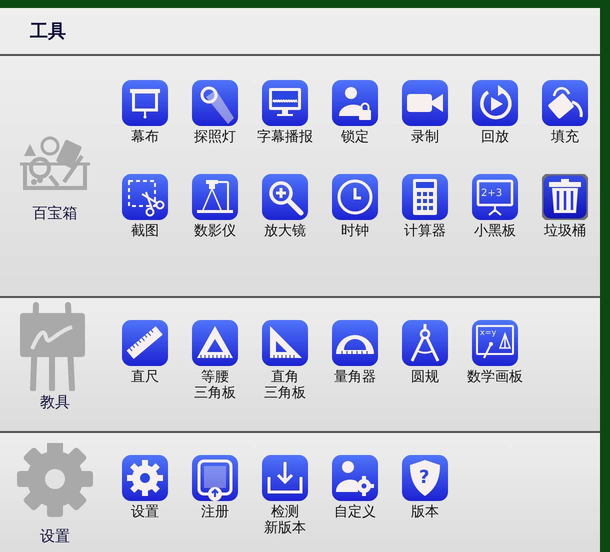 Image resolution: width=610 pixels, height=552 pixels. Describe the element at coordinates (55, 536) in the screenshot. I see `category-label: 设置` at that location.